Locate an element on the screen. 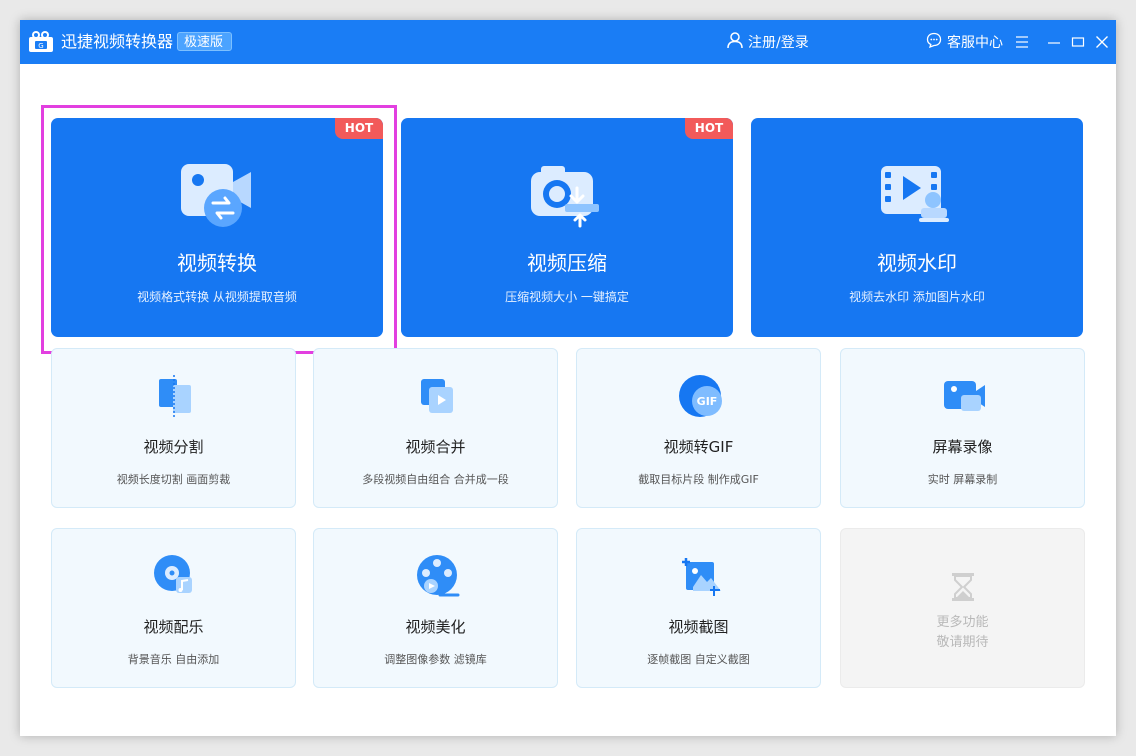 The width and height of the screenshot is (1136, 756). more-line-2: 敬请期待 is located at coordinates (962, 642).